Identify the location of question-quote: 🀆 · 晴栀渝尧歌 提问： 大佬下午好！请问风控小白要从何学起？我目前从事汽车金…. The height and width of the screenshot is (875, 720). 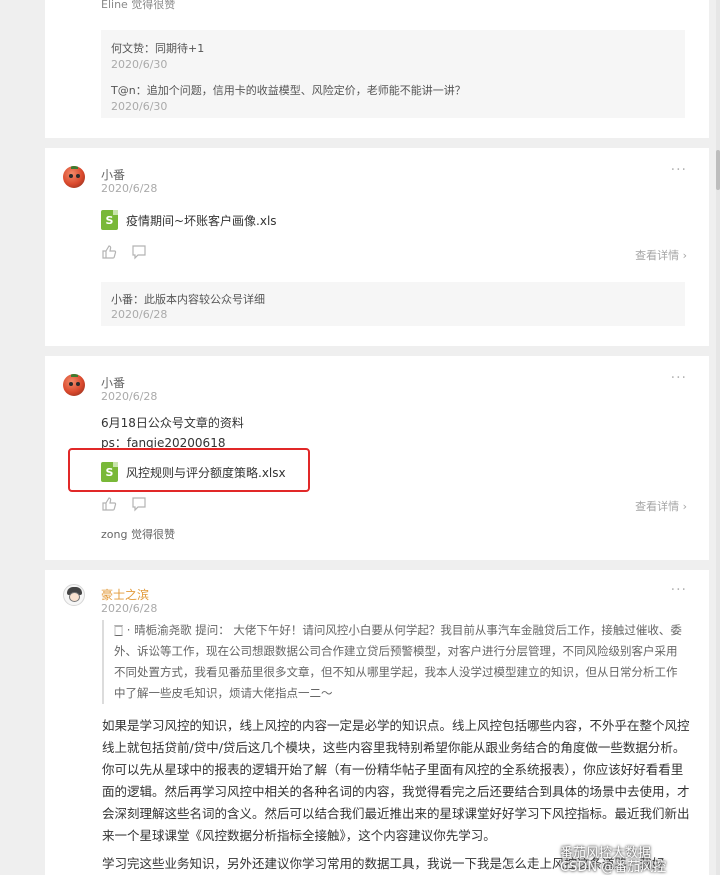
(394, 662).